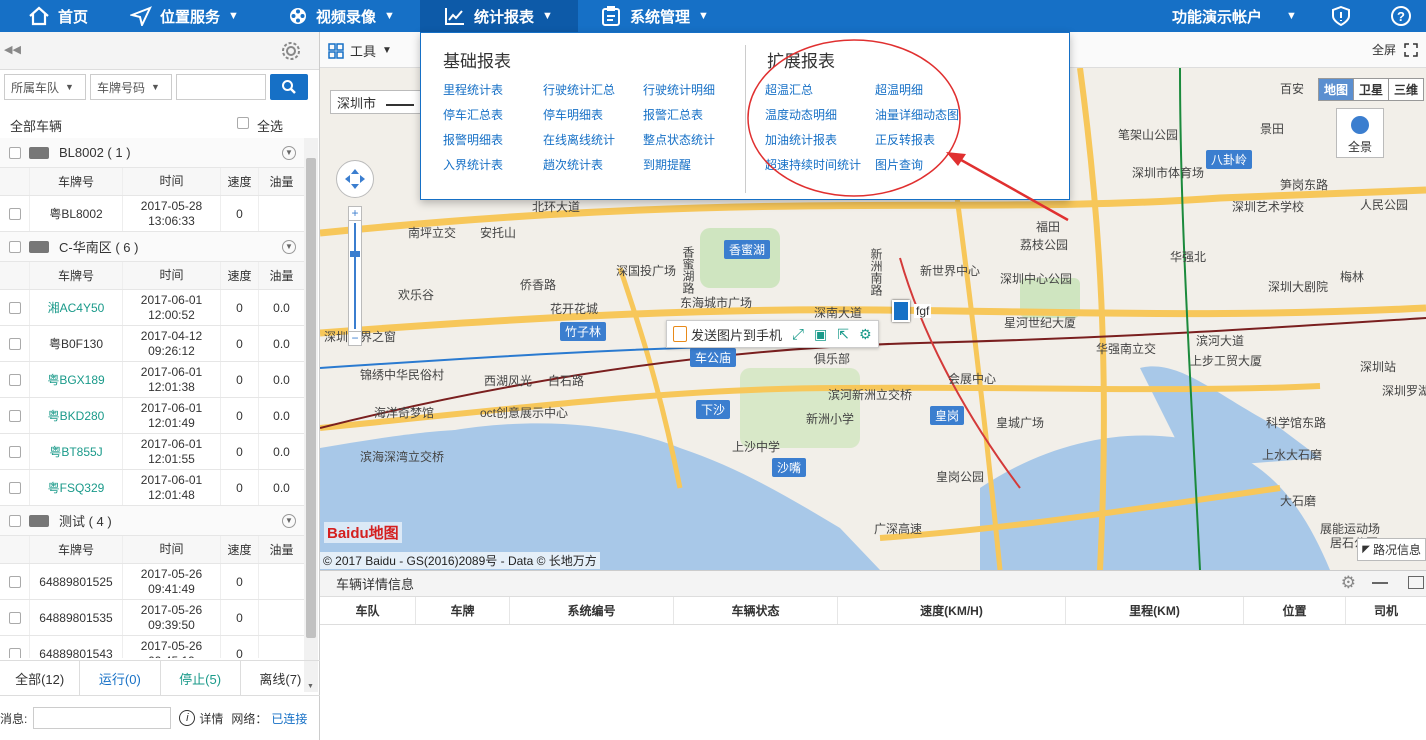 The width and height of the screenshot is (1426, 740). What do you see at coordinates (1360, 133) in the screenshot?
I see `panorama-button: 全景` at bounding box center [1360, 133].